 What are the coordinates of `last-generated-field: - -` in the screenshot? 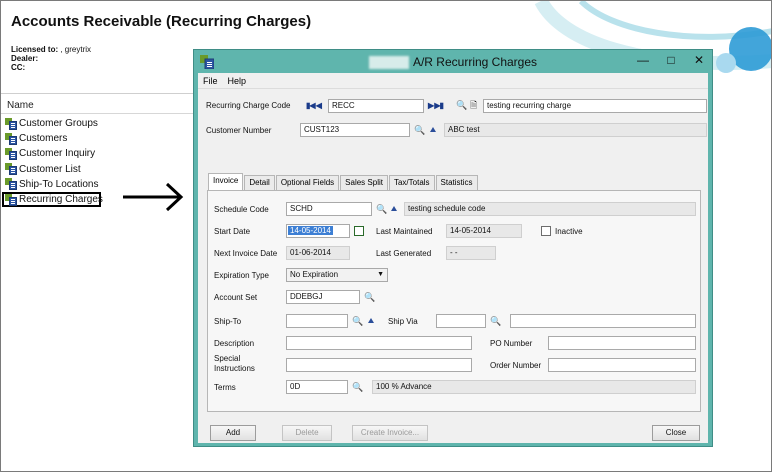 It's located at (471, 253).